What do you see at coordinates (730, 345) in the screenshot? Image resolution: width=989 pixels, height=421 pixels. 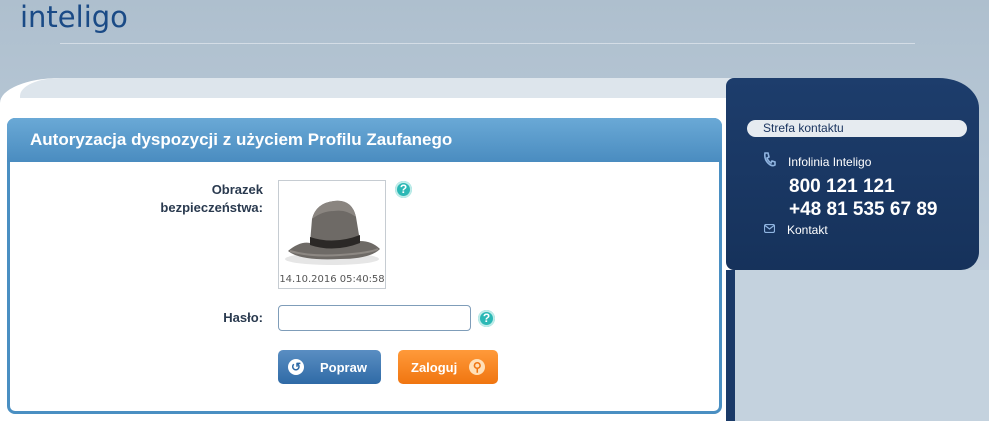 I see `contact-panel-strip` at bounding box center [730, 345].